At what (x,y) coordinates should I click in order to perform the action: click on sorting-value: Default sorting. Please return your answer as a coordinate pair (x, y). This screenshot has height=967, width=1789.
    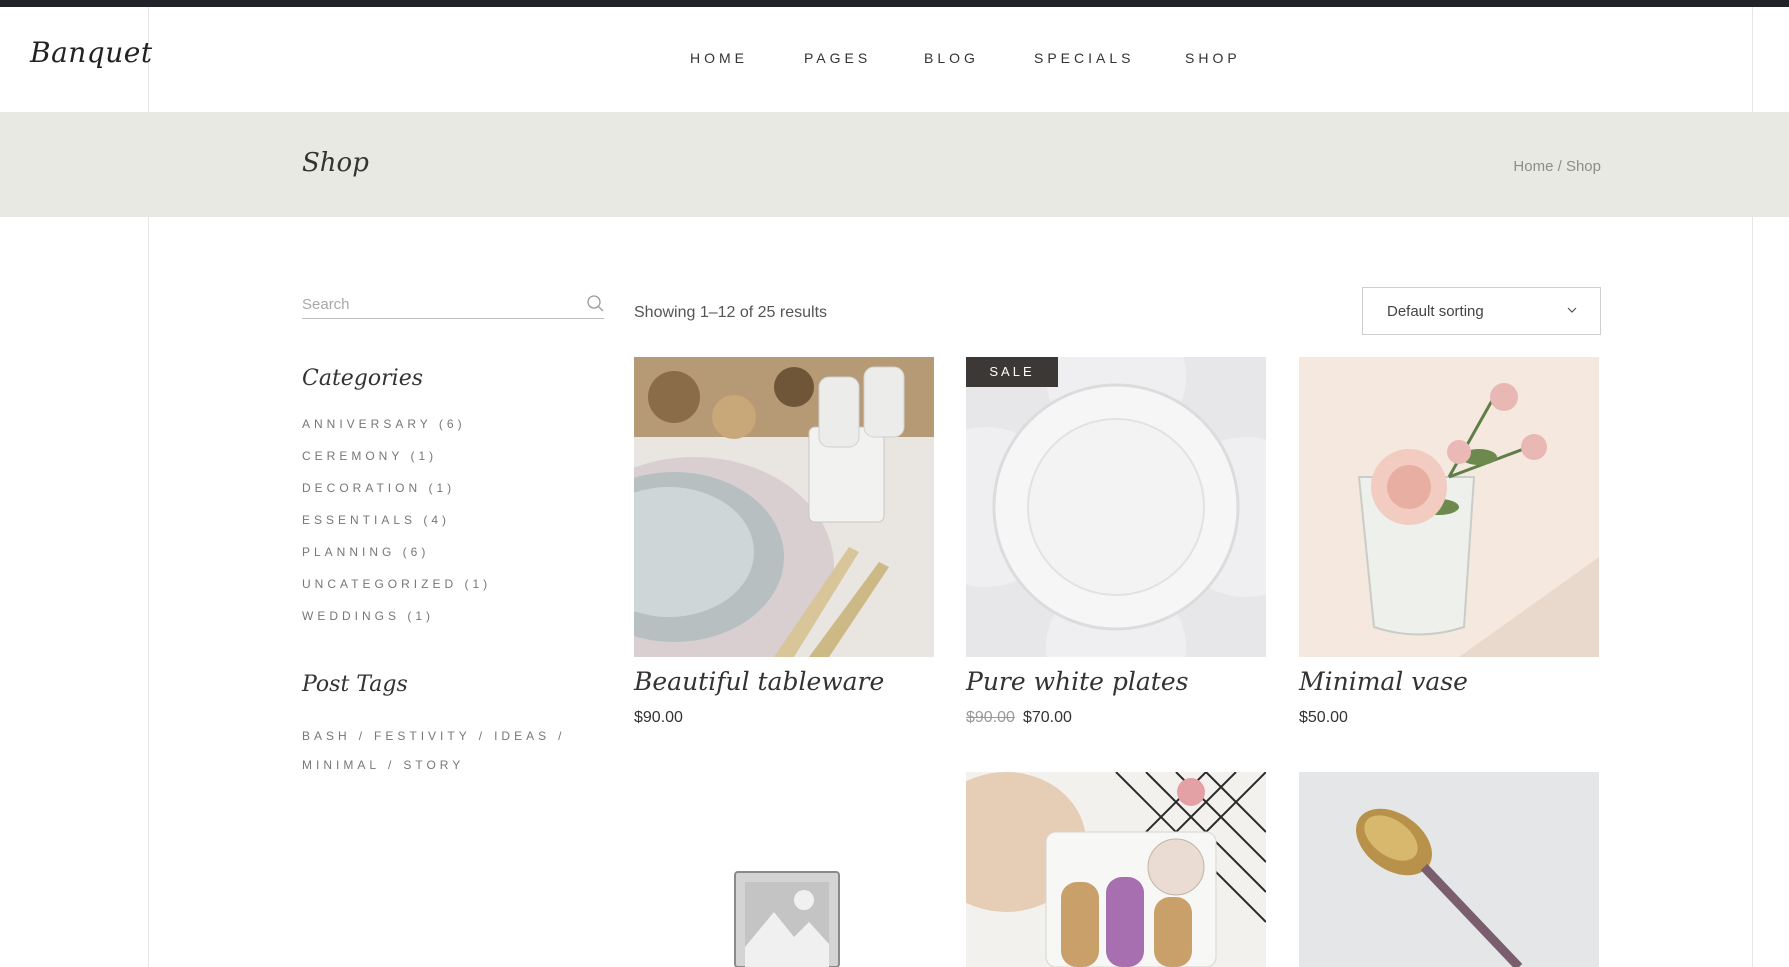
    Looking at the image, I should click on (1435, 311).